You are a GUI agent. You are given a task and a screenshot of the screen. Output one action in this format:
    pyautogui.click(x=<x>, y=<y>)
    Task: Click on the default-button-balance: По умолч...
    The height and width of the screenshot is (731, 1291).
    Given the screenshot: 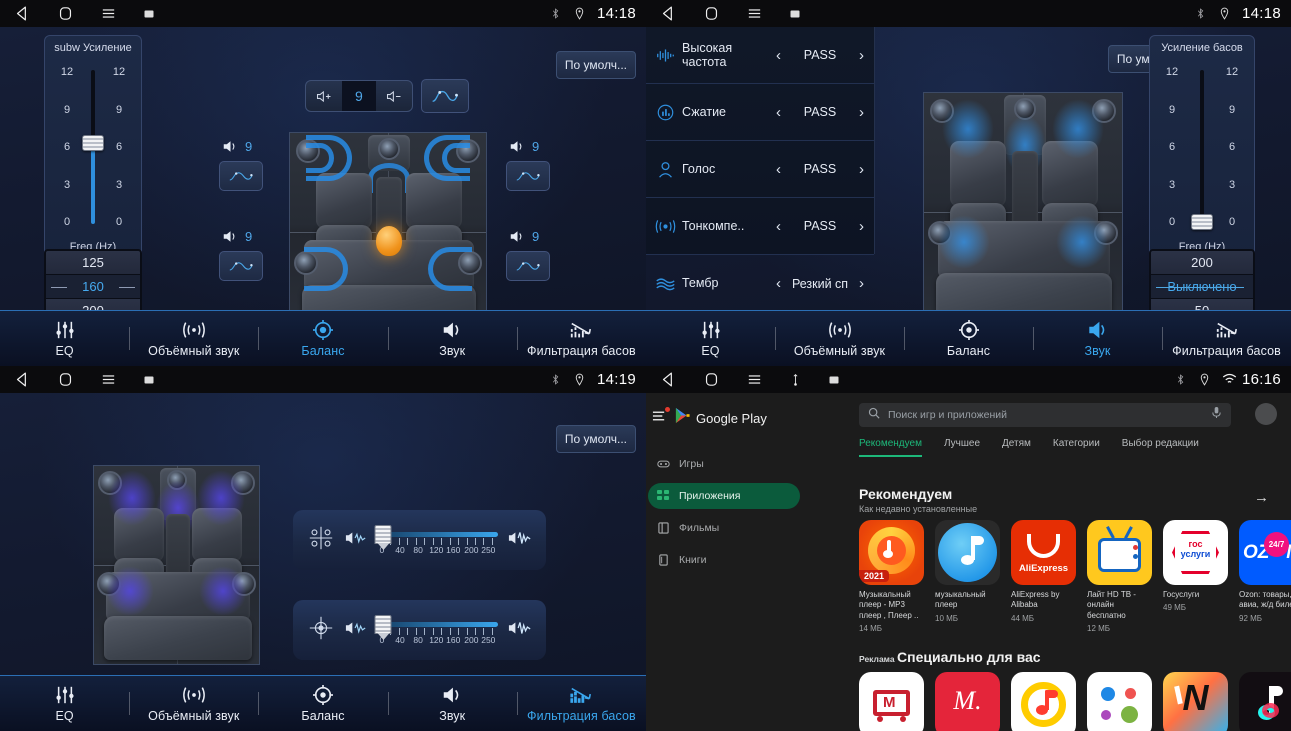 What is the action you would take?
    pyautogui.click(x=595, y=65)
    